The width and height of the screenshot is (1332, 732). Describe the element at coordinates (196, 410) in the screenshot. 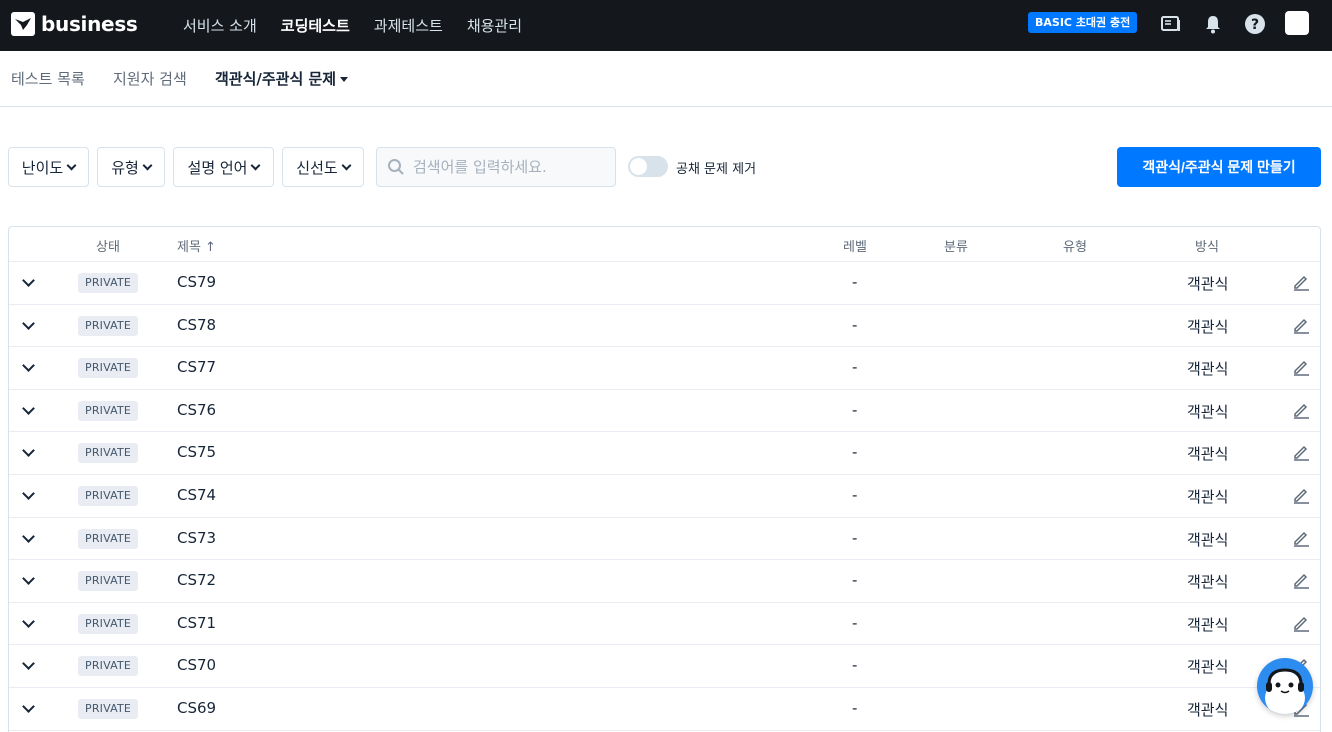

I see `problem-title: CS76` at that location.